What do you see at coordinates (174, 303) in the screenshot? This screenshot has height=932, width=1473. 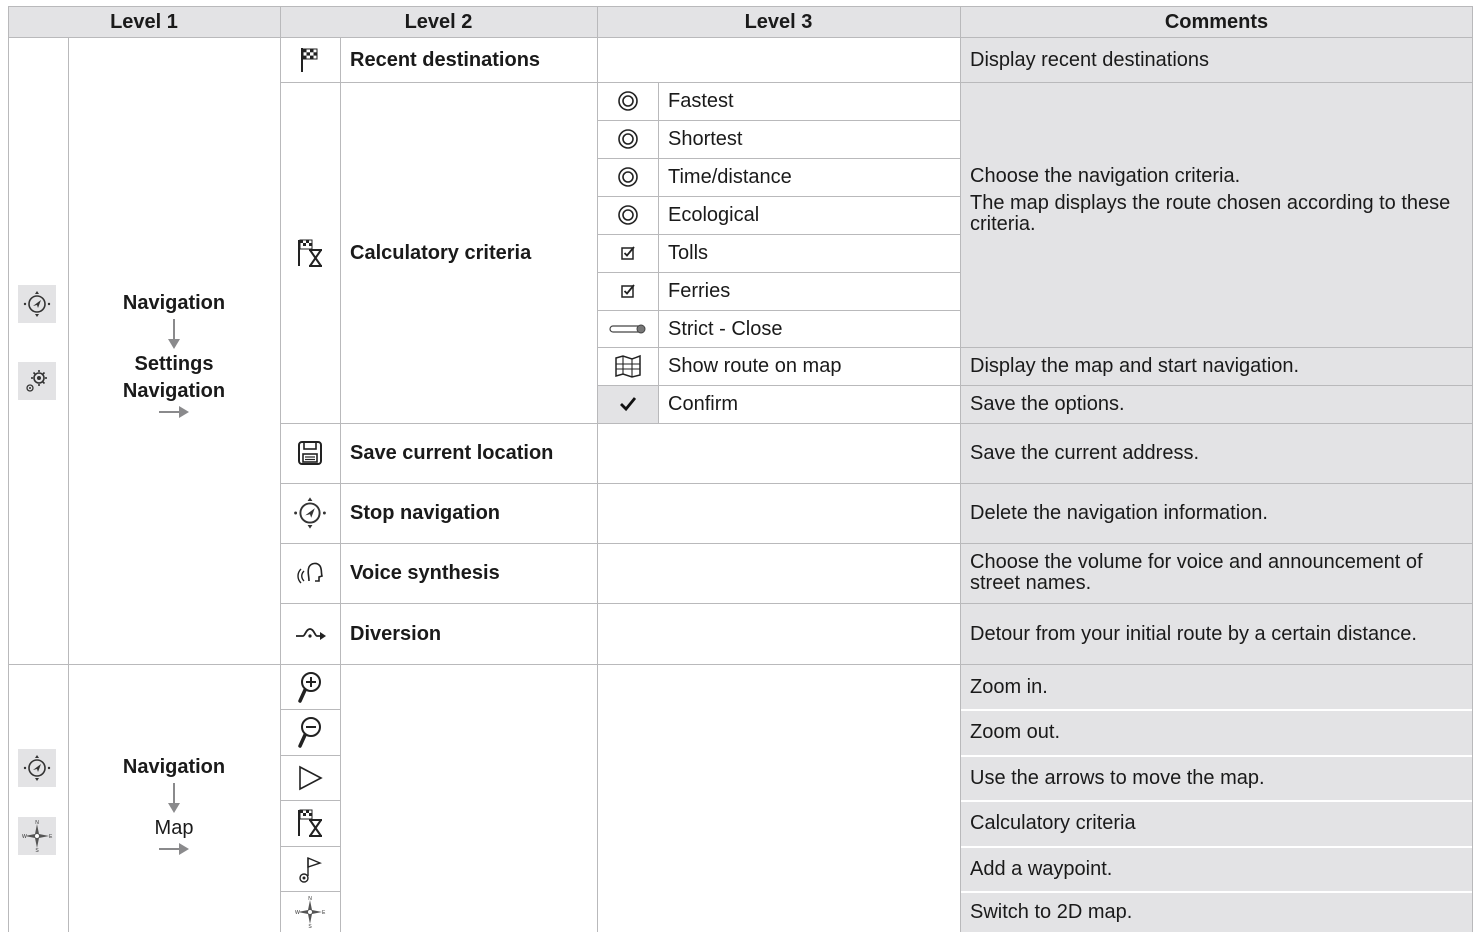 I see `level1-nav-label: Navigation` at bounding box center [174, 303].